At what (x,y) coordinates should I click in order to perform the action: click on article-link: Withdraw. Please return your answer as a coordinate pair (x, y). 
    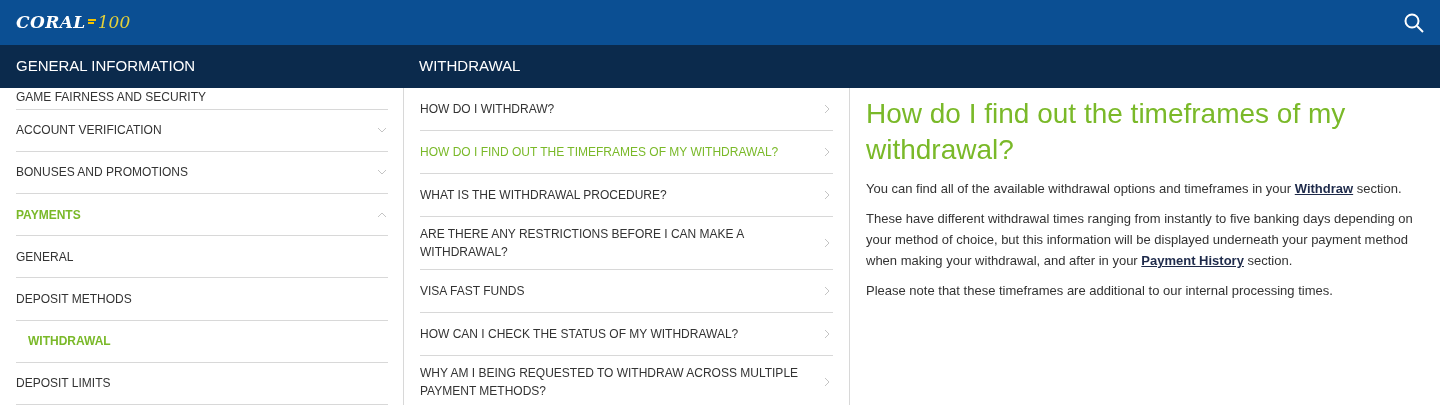
    Looking at the image, I should click on (1324, 188).